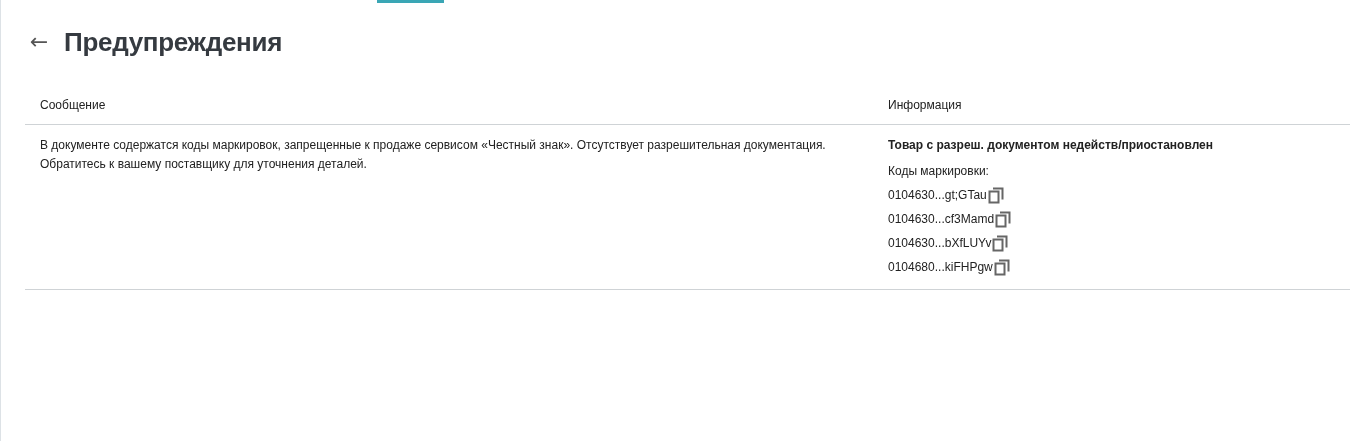 Image resolution: width=1350 pixels, height=441 pixels. Describe the element at coordinates (940, 267) in the screenshot. I see `marking-code: 0104680...kiFHPgw` at that location.